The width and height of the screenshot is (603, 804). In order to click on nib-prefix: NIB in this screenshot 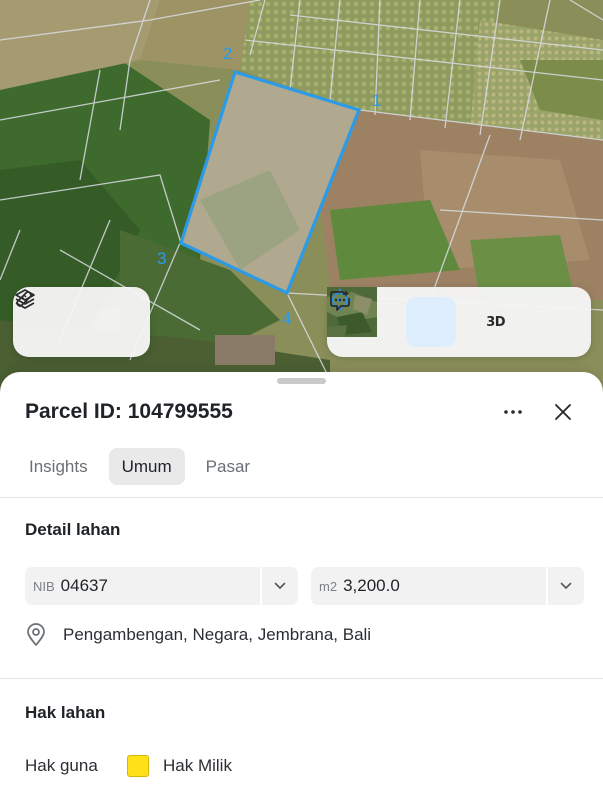, I will do `click(44, 586)`.